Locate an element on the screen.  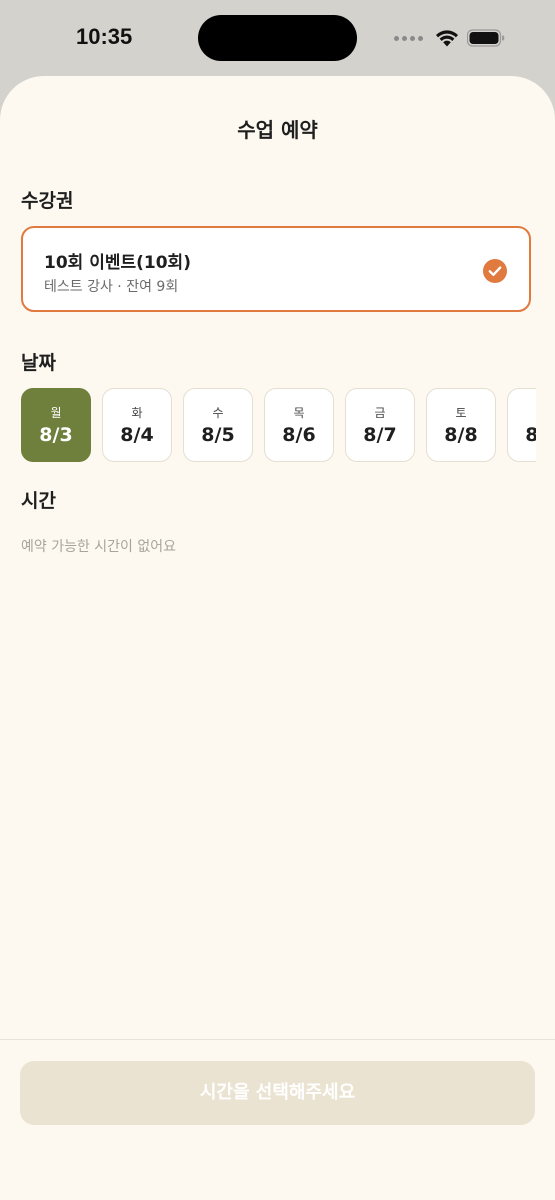
signal-dots-icon is located at coordinates (408, 38).